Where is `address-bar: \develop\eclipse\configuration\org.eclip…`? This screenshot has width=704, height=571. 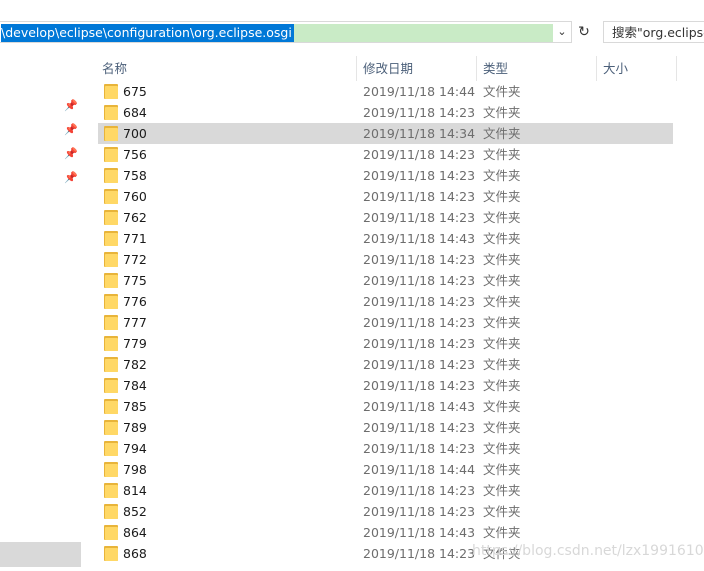 address-bar: \develop\eclipse\configuration\org.eclip… is located at coordinates (286, 32).